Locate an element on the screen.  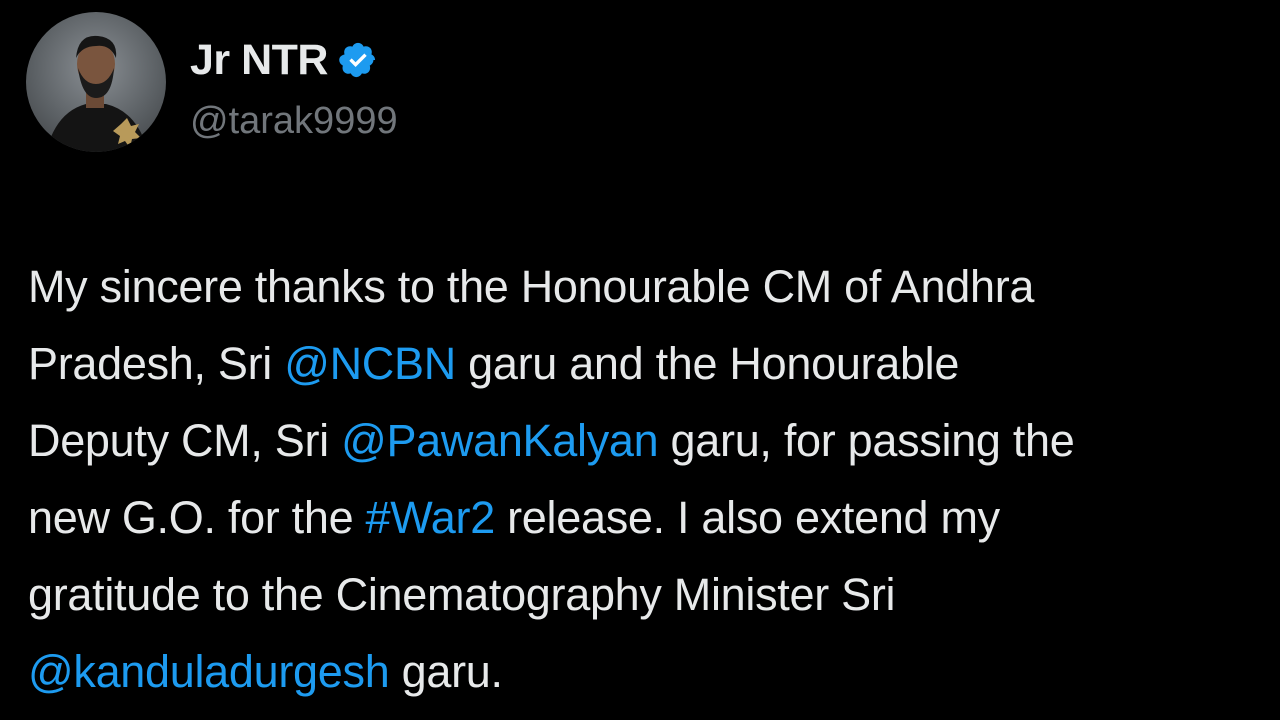
tweet-text-line: @kanduladurgesh garu. is located at coordinates (648, 671).